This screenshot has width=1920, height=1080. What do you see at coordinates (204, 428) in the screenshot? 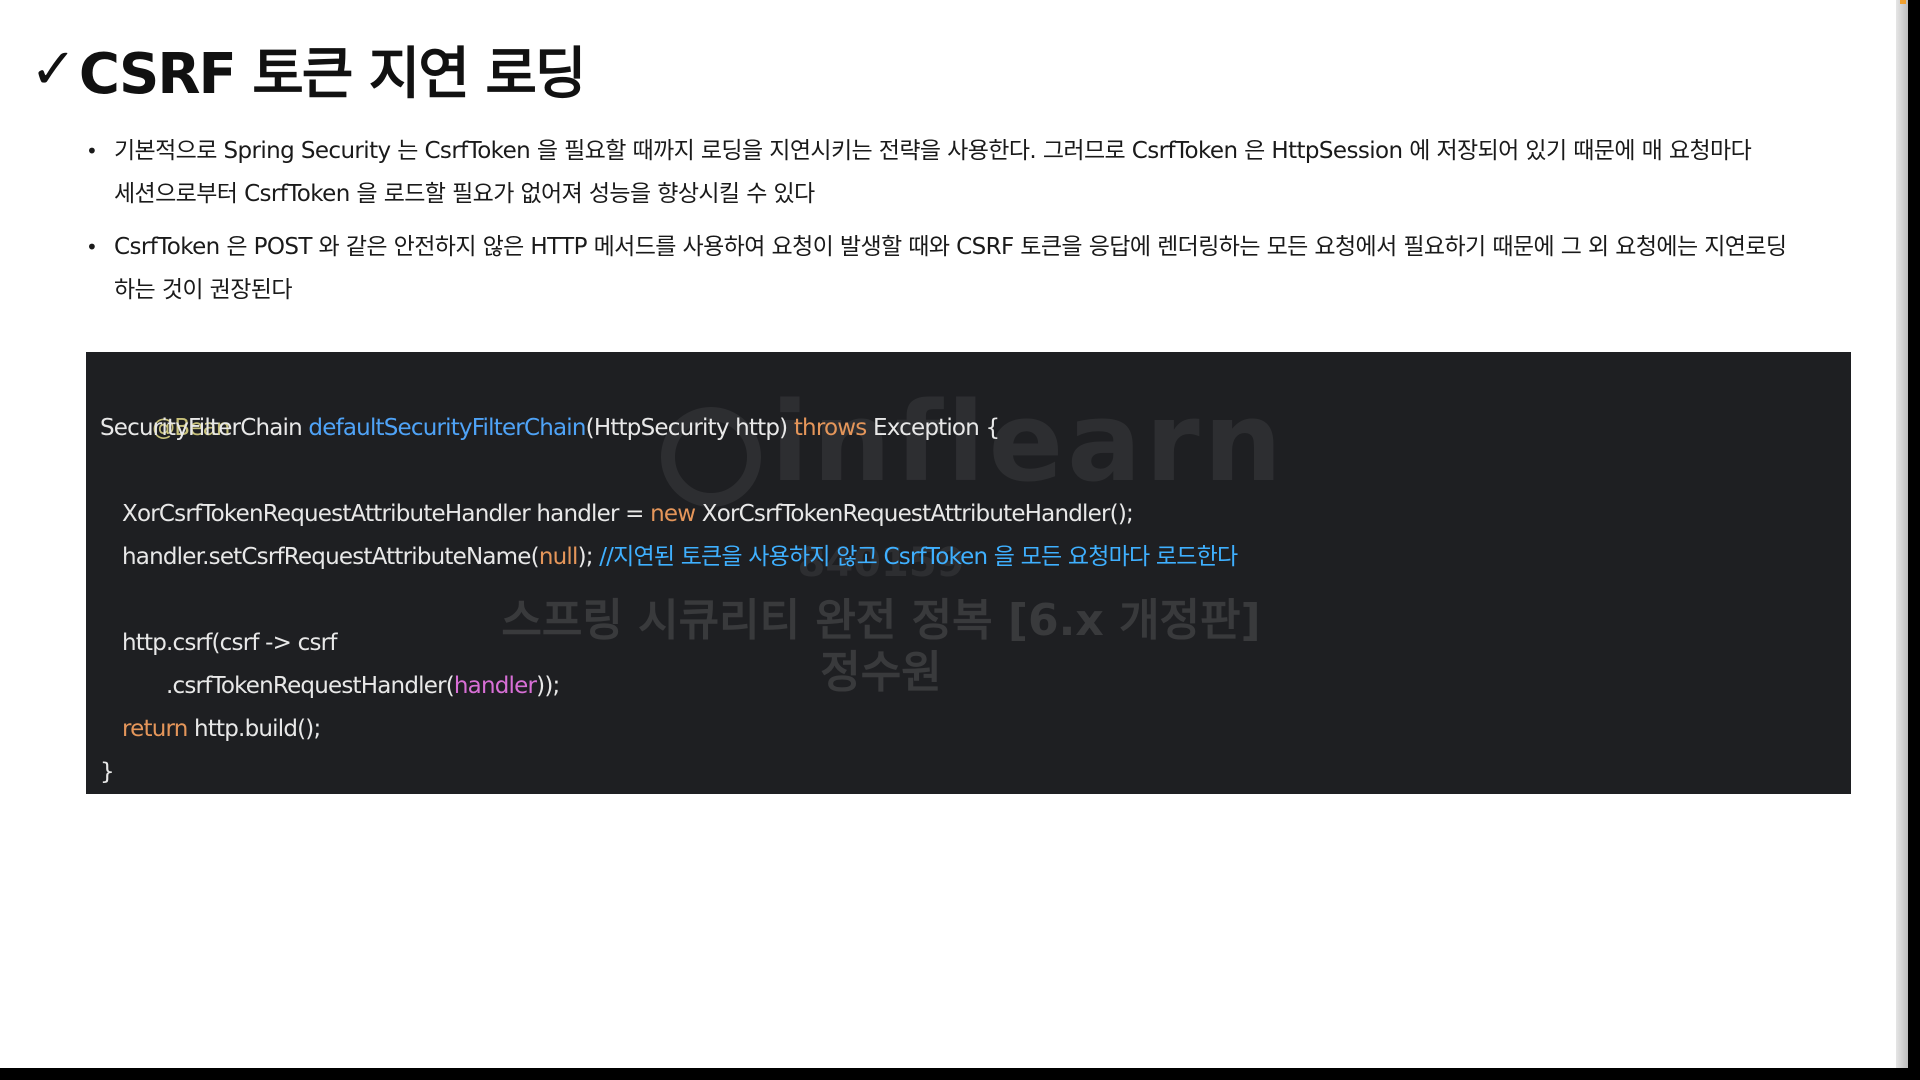
I see `code-token: SecurityFilterChain` at bounding box center [204, 428].